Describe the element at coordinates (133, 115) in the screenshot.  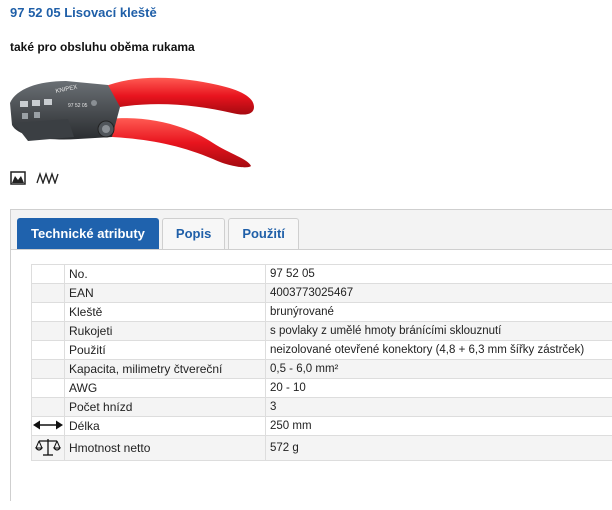
I see `product-image: KNIPEX 97 52 05` at that location.